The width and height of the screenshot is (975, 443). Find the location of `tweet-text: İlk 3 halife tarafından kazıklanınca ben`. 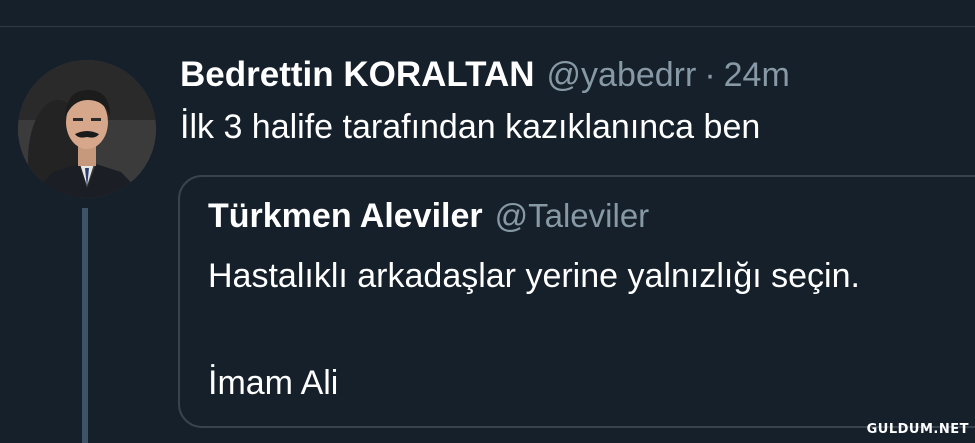

tweet-text: İlk 3 halife tarafından kazıklanınca ben is located at coordinates (470, 127).